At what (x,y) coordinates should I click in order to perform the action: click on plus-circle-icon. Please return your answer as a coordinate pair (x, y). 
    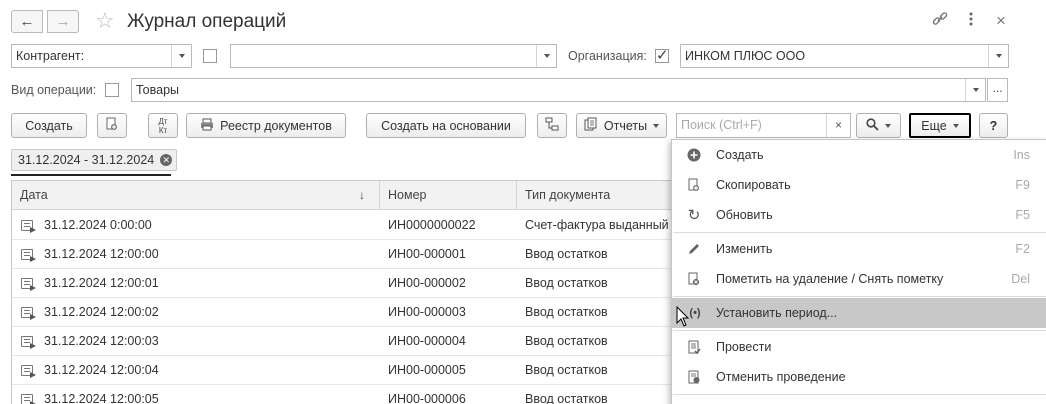
    Looking at the image, I should click on (694, 155).